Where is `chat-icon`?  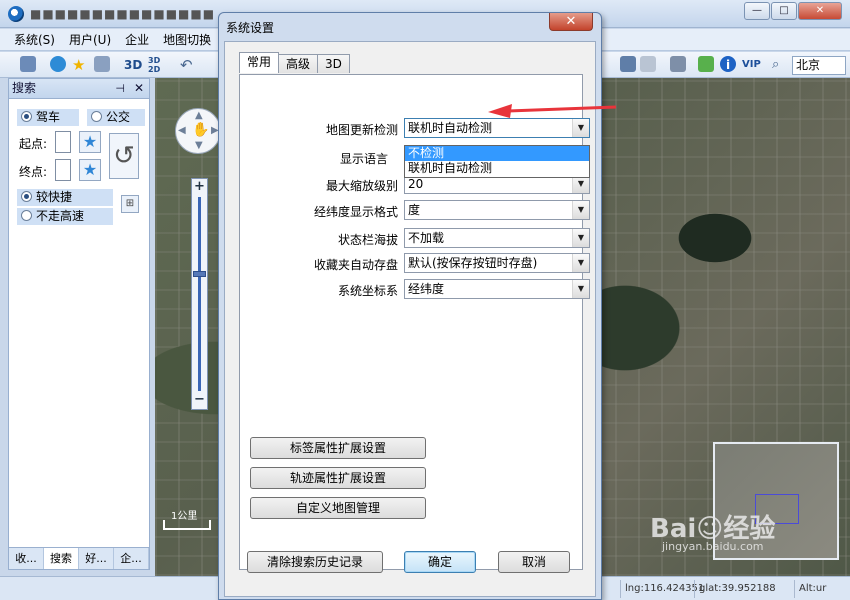
chat-icon is located at coordinates (706, 64).